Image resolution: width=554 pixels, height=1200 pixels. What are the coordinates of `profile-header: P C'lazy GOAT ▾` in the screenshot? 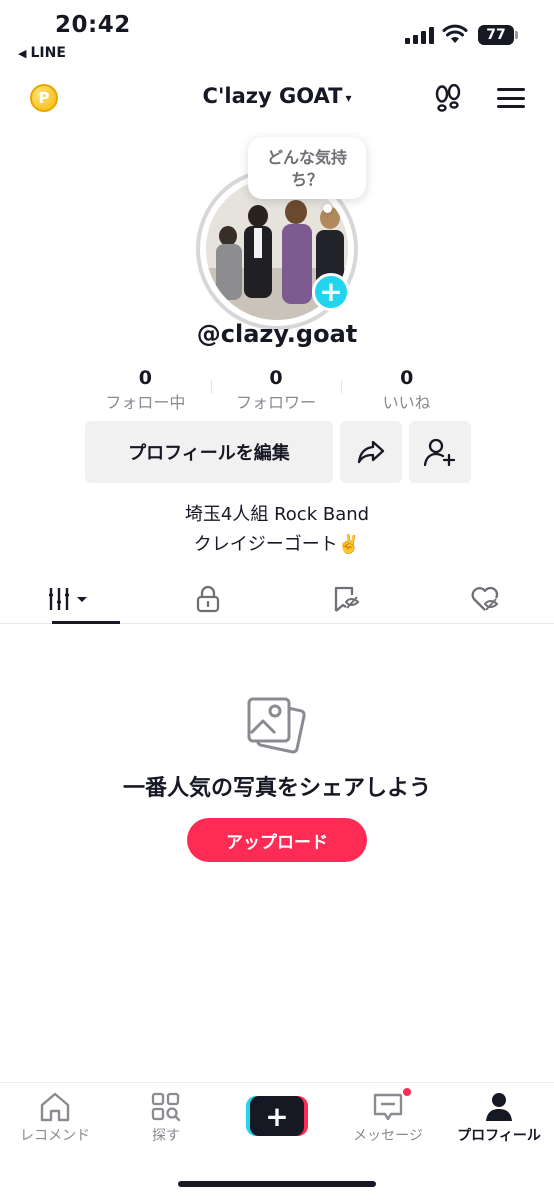 It's located at (277, 98).